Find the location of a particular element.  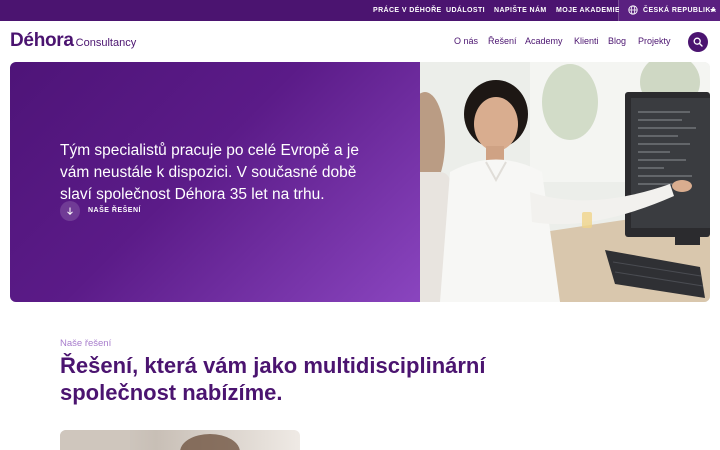

nav-item-o-nas: O nás is located at coordinates (466, 41).